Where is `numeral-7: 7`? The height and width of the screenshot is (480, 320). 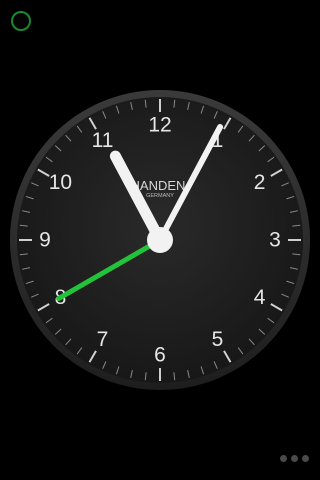 numeral-7: 7 is located at coordinates (103, 339).